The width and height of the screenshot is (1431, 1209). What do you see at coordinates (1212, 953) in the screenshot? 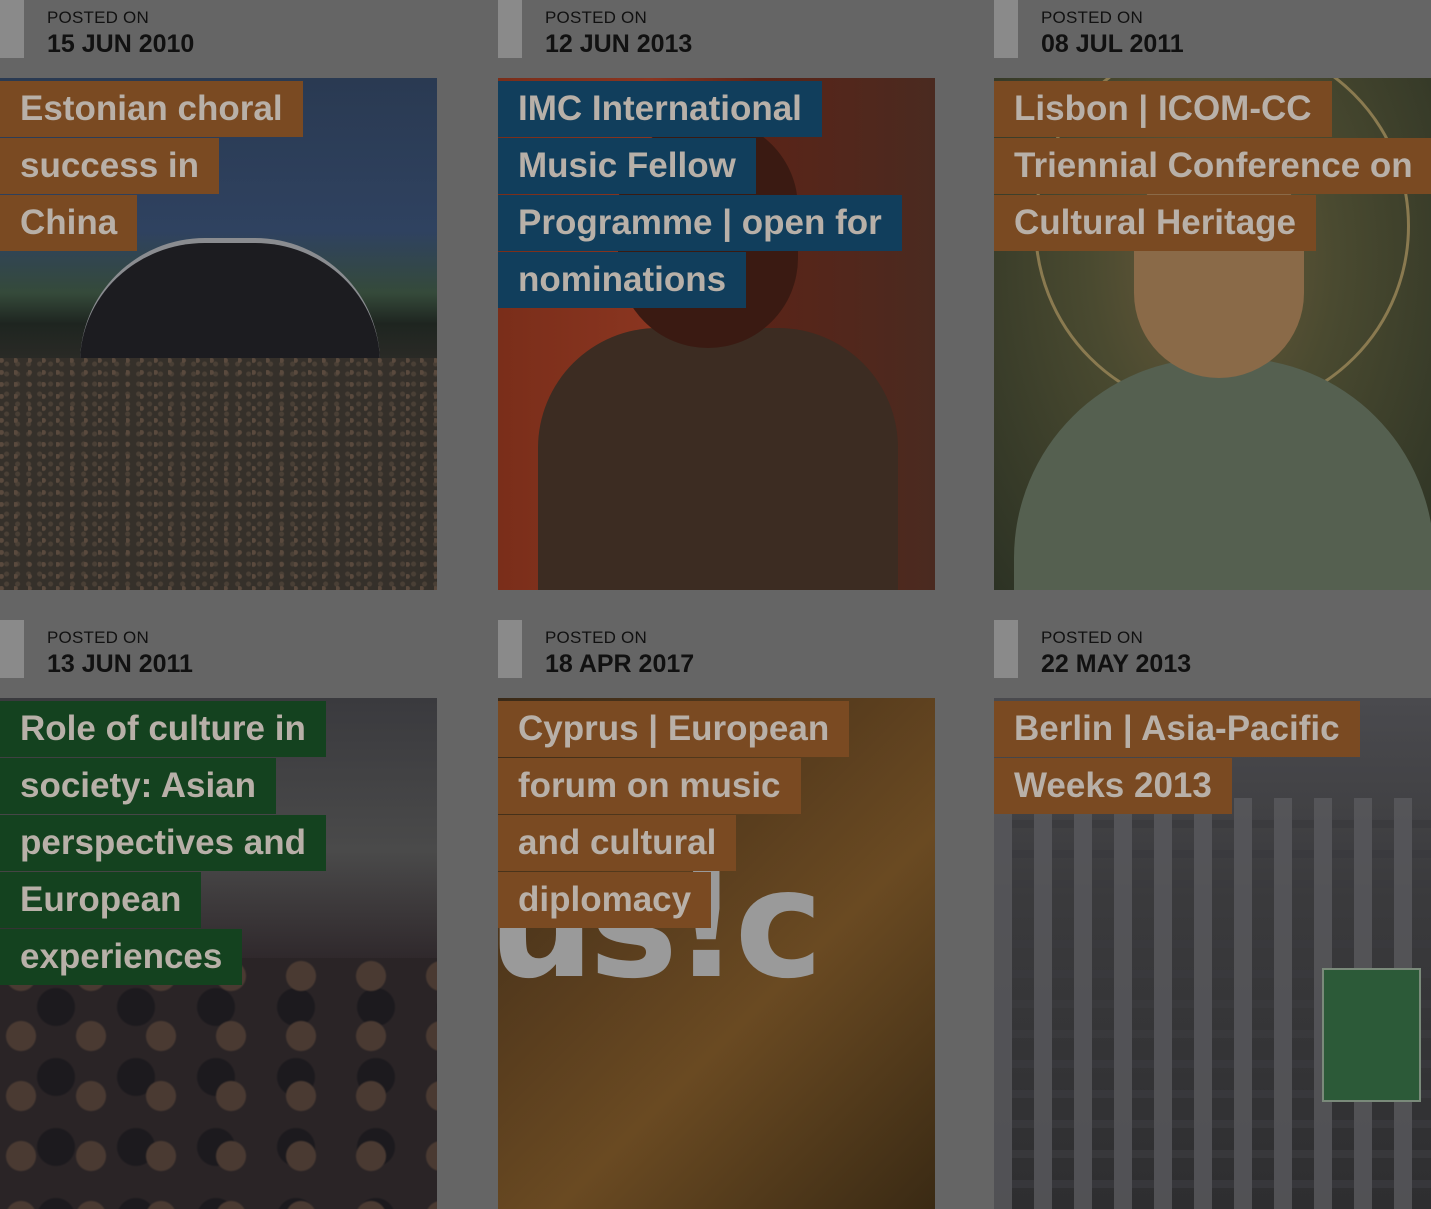
I see `post-thumbnail: Berlin | Asia-Pacific Weeks 2013` at bounding box center [1212, 953].